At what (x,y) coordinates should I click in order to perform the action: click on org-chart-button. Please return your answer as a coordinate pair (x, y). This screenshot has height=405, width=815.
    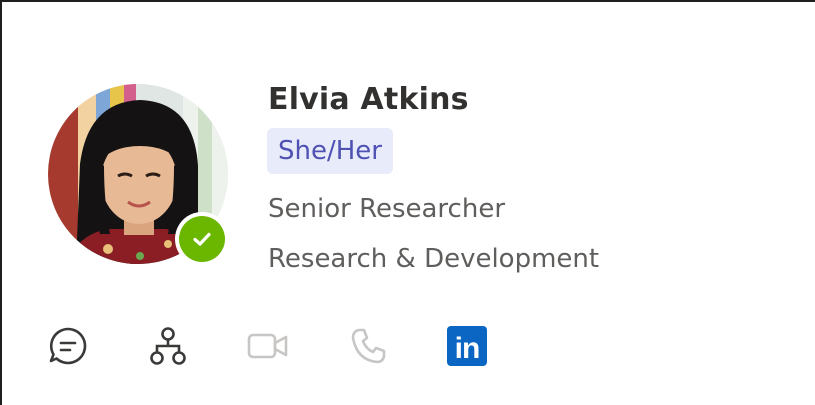
    Looking at the image, I should click on (168, 346).